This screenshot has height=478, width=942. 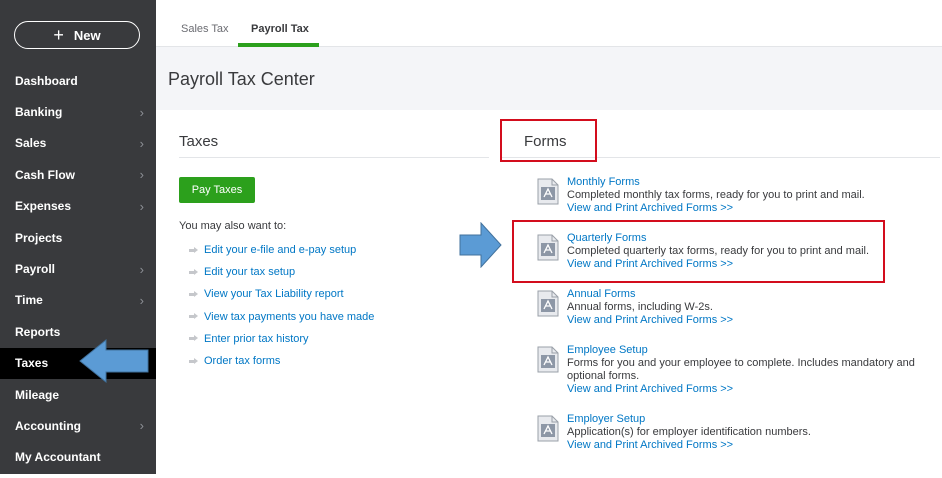 I want to click on form-name-link: Employer Setup, so click(x=752, y=419).